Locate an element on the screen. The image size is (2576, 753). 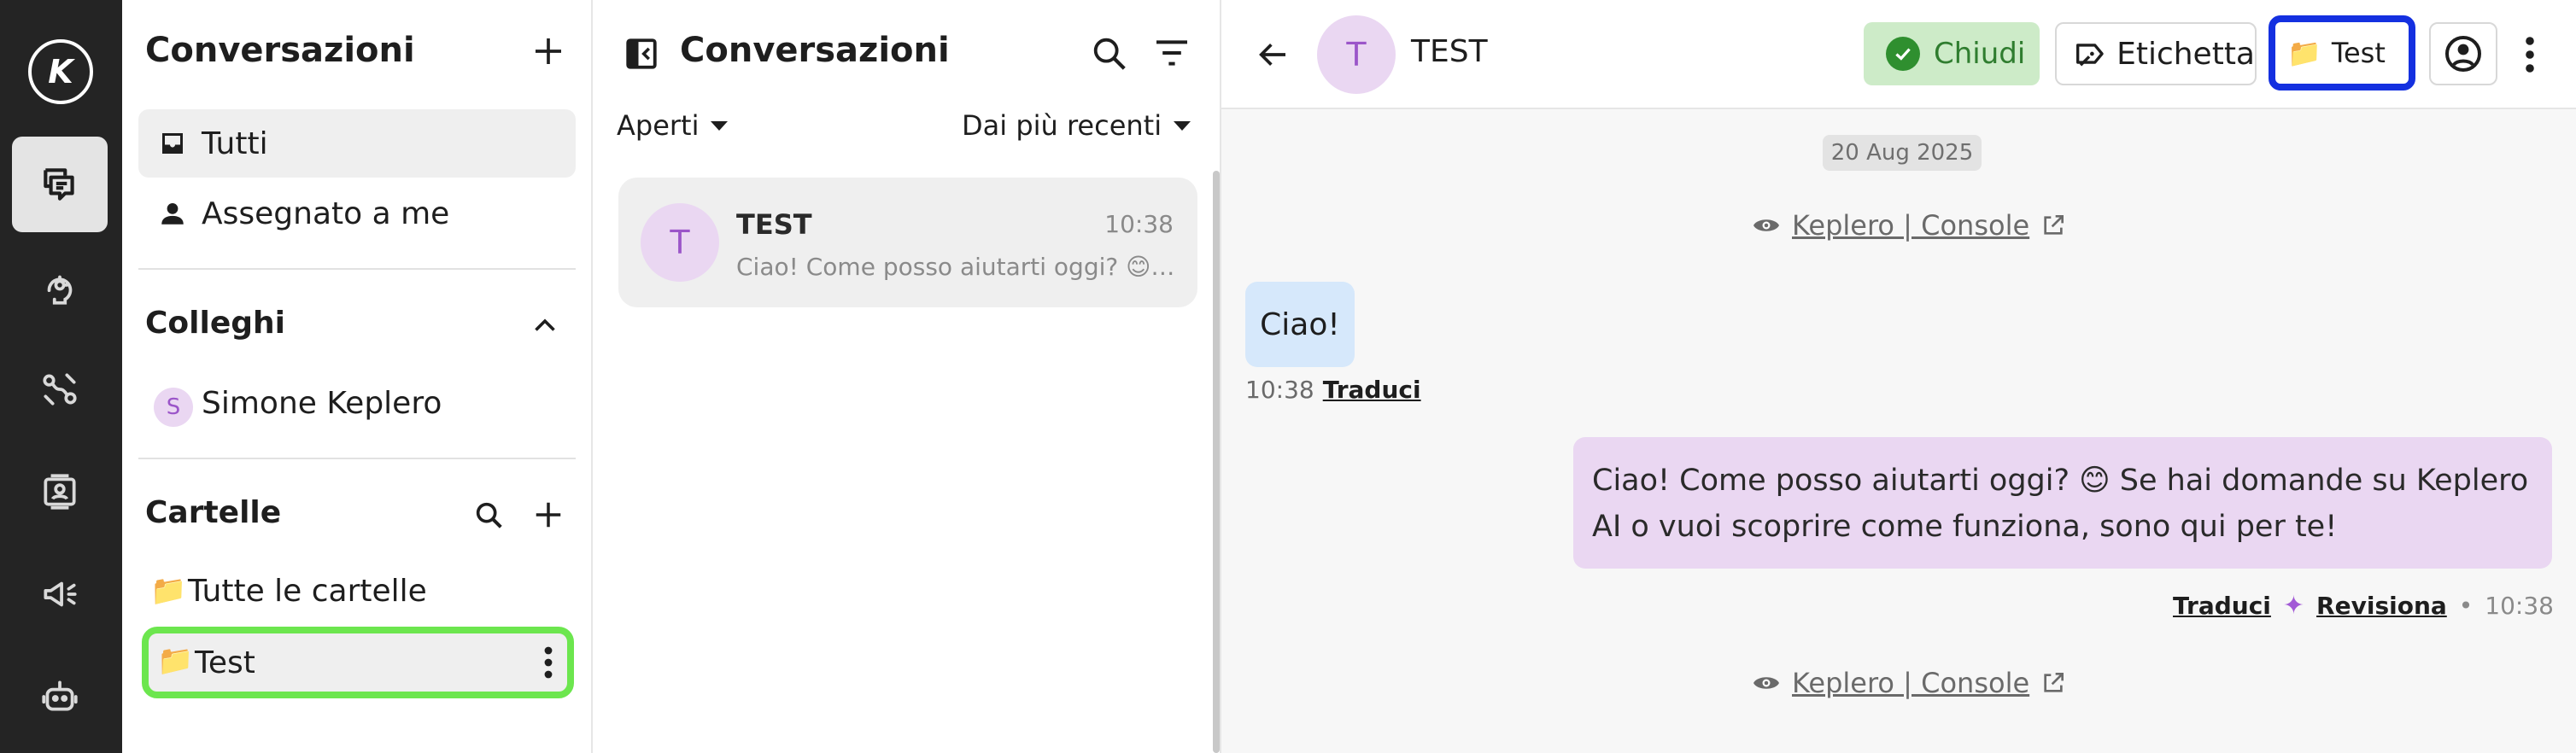
kebab-menu-icon is located at coordinates (548, 662).